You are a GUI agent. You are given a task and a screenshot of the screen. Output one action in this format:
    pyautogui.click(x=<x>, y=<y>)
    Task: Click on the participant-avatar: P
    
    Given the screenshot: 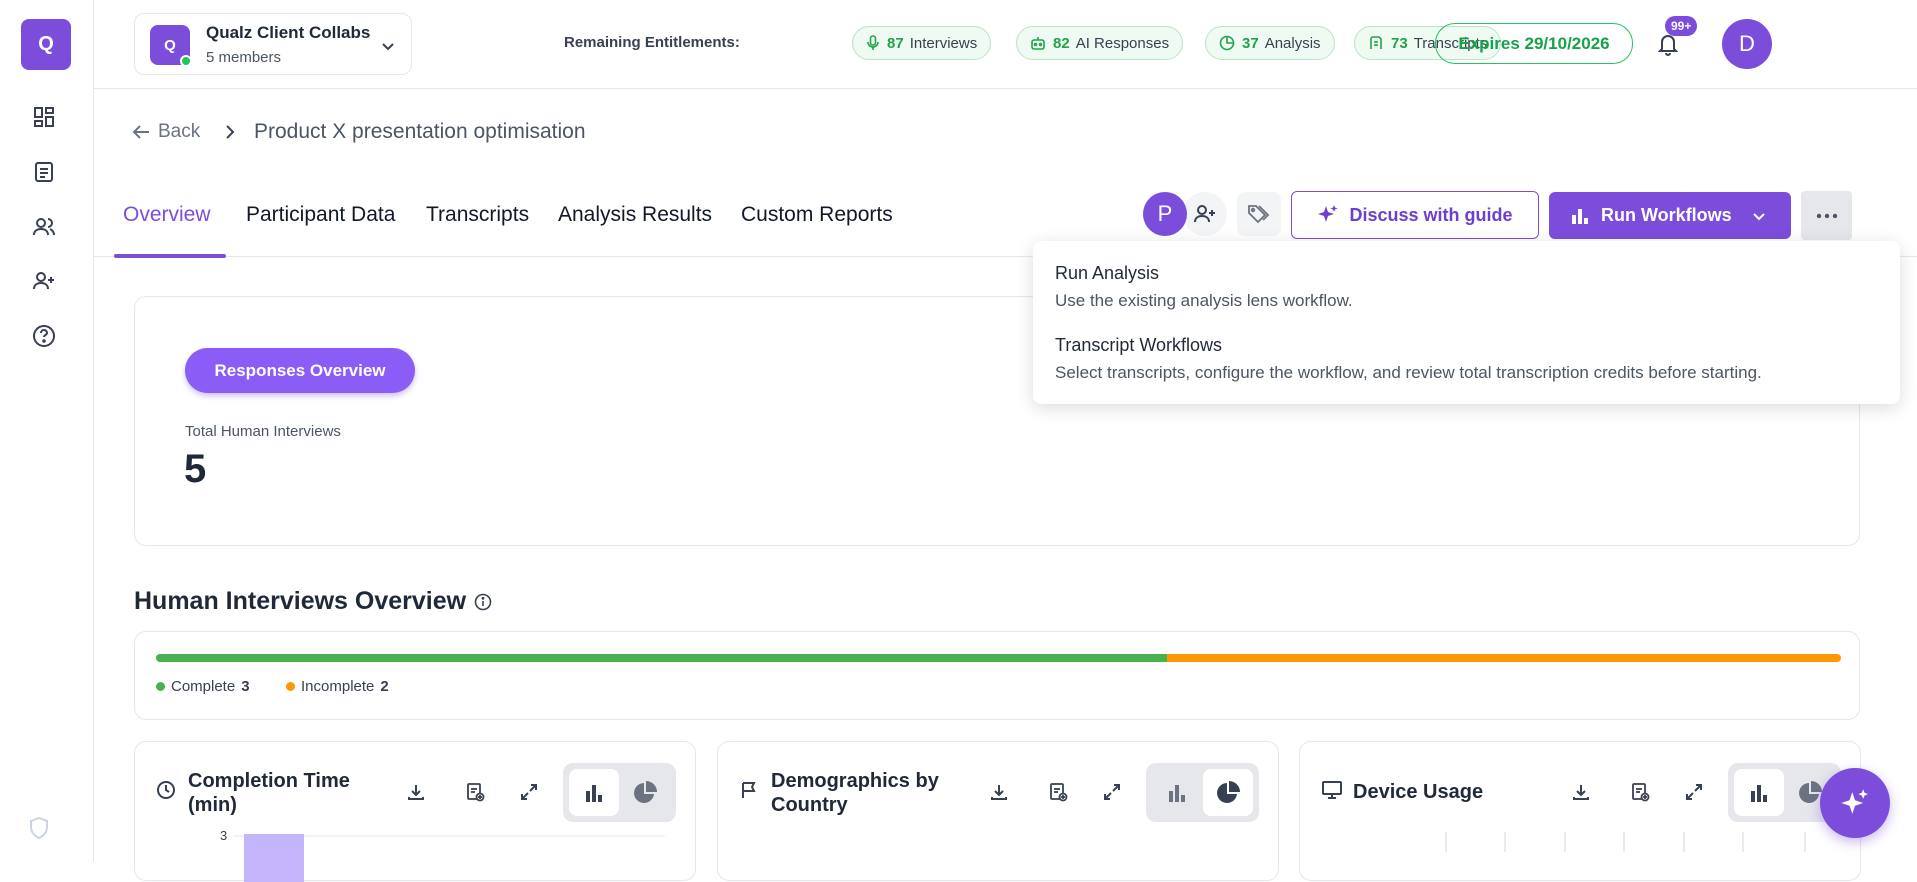 What is the action you would take?
    pyautogui.click(x=1165, y=214)
    